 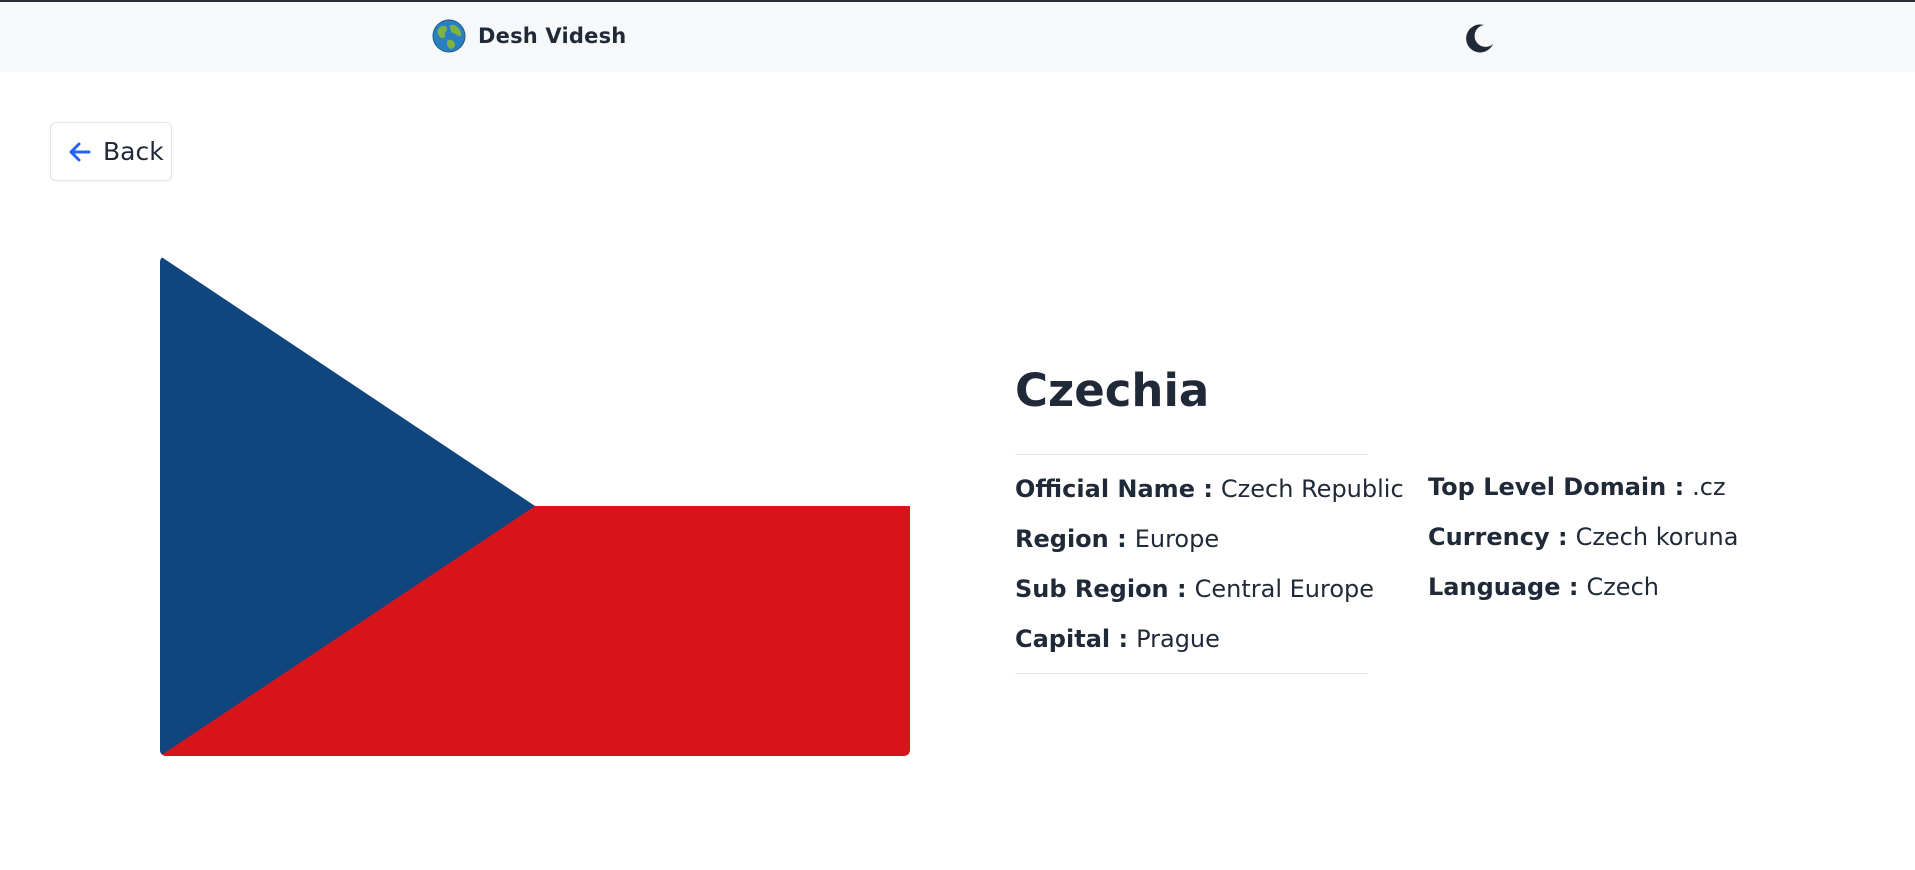 I want to click on detail-capital: Capital : Prague, so click(x=1191, y=639).